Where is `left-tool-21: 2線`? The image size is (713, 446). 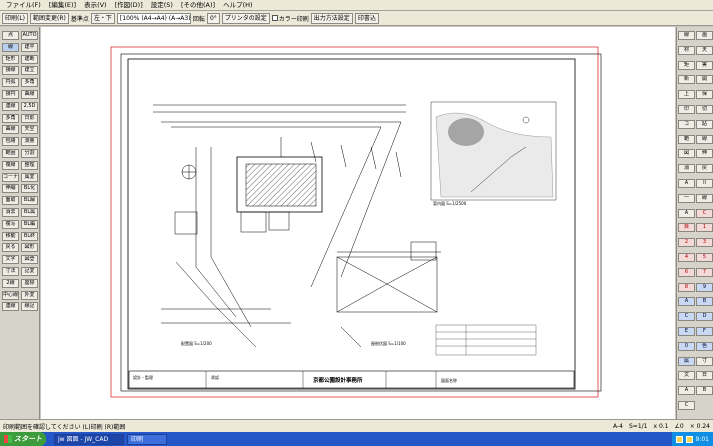
left-tool-21: 2線 is located at coordinates (10, 283).